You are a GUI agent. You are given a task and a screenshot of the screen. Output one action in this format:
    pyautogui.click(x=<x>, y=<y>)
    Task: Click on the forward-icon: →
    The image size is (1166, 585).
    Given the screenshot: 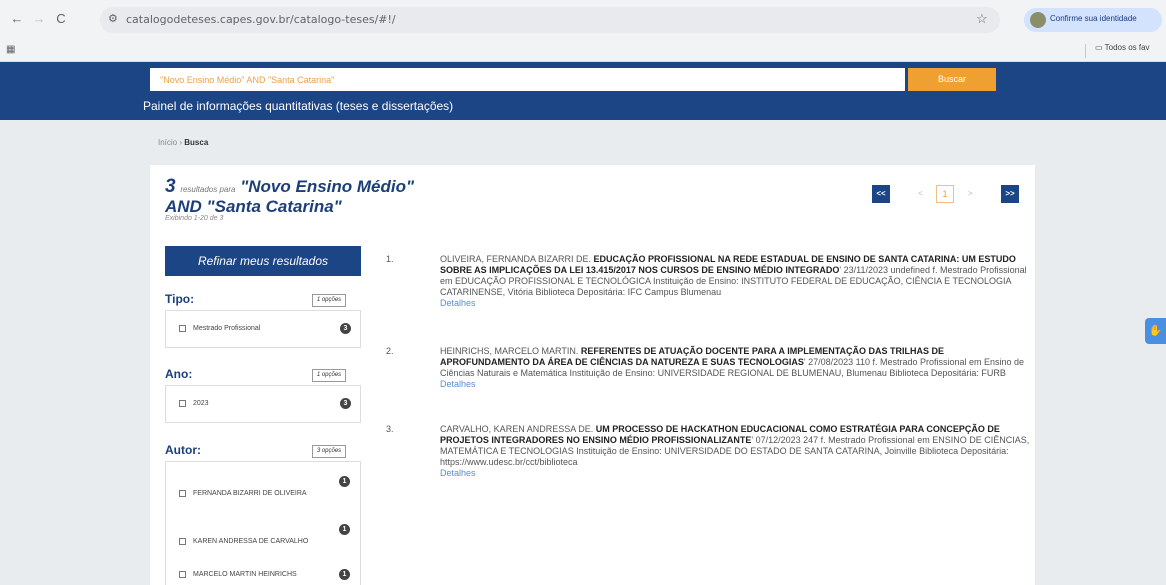 What is the action you would take?
    pyautogui.click(x=39, y=19)
    